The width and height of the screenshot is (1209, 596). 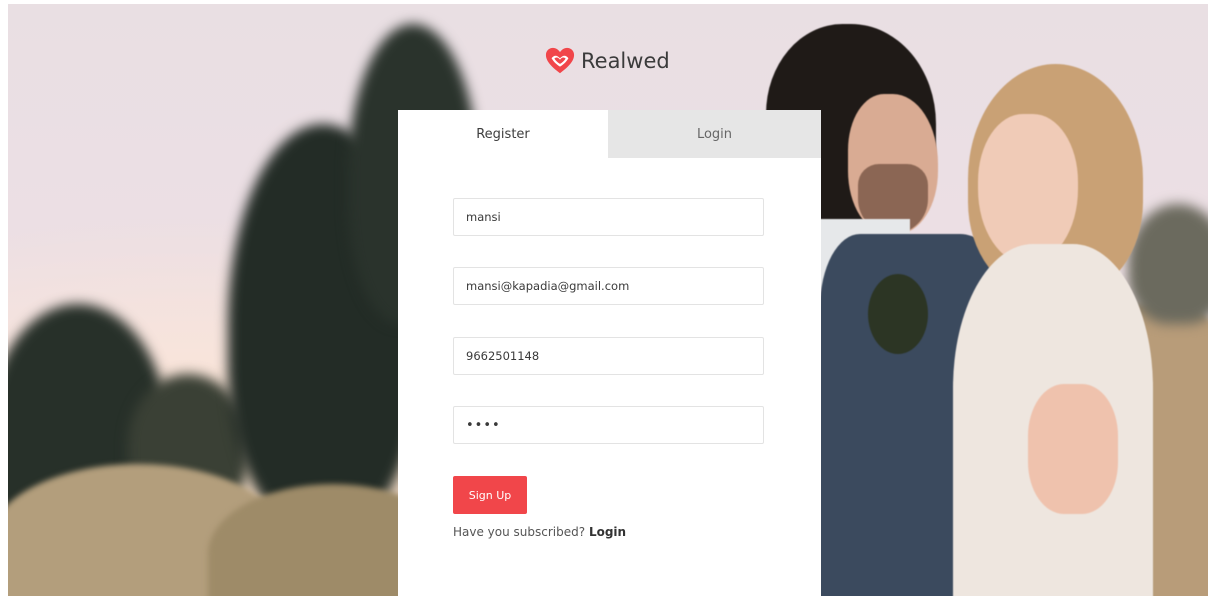 I want to click on auth-tabs: Register Login, so click(x=609, y=134).